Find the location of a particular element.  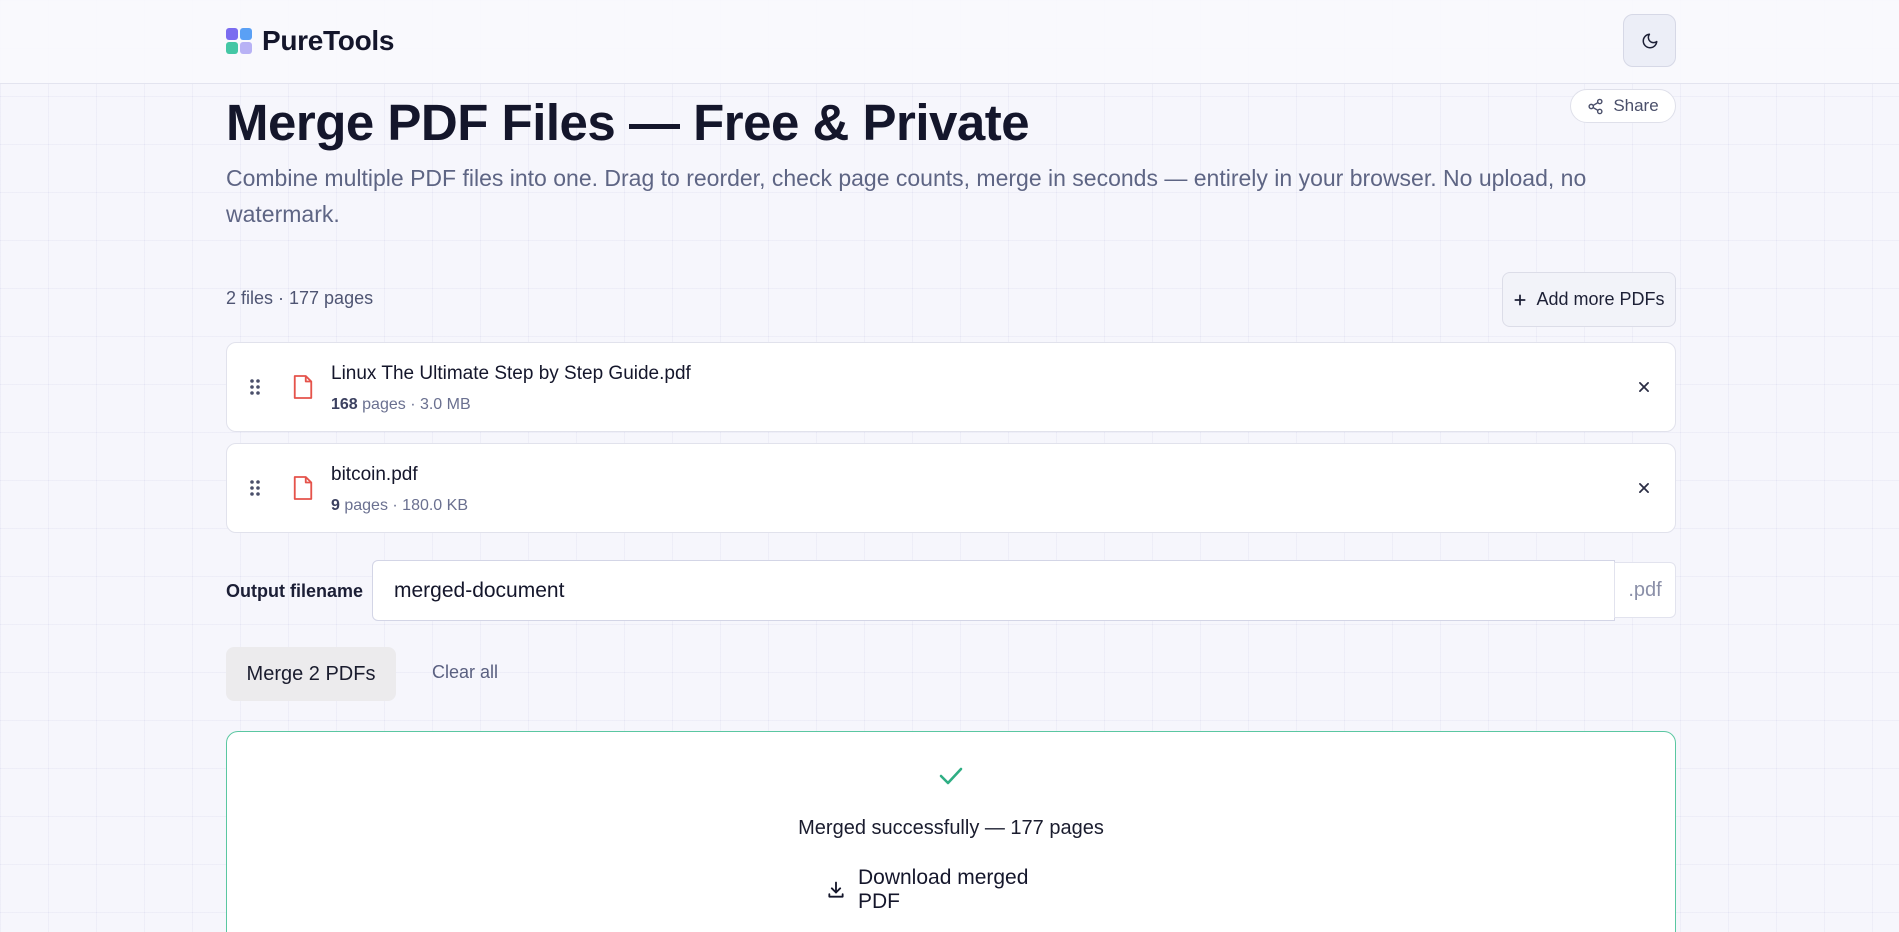

theme-toggle-button is located at coordinates (1649, 40).